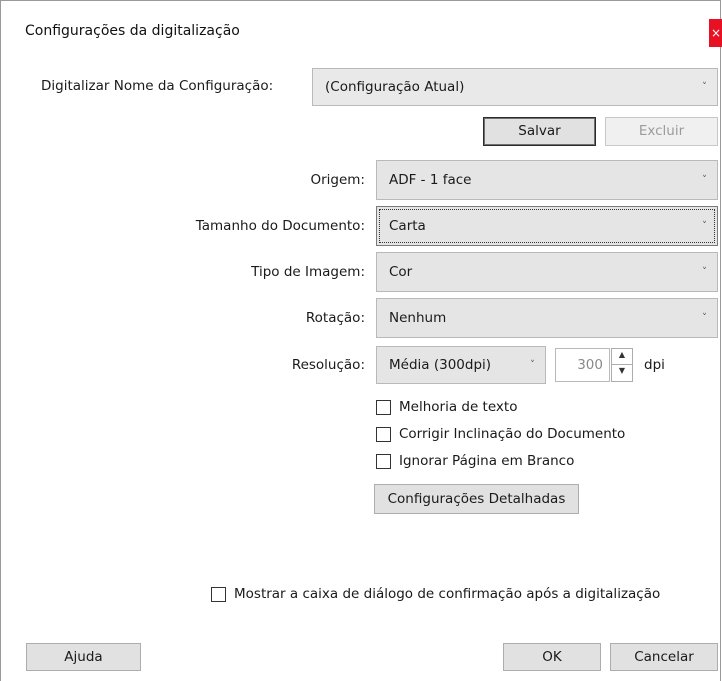 The image size is (722, 681). What do you see at coordinates (280, 226) in the screenshot?
I see `document-size-label: Tamanho do Documento:` at bounding box center [280, 226].